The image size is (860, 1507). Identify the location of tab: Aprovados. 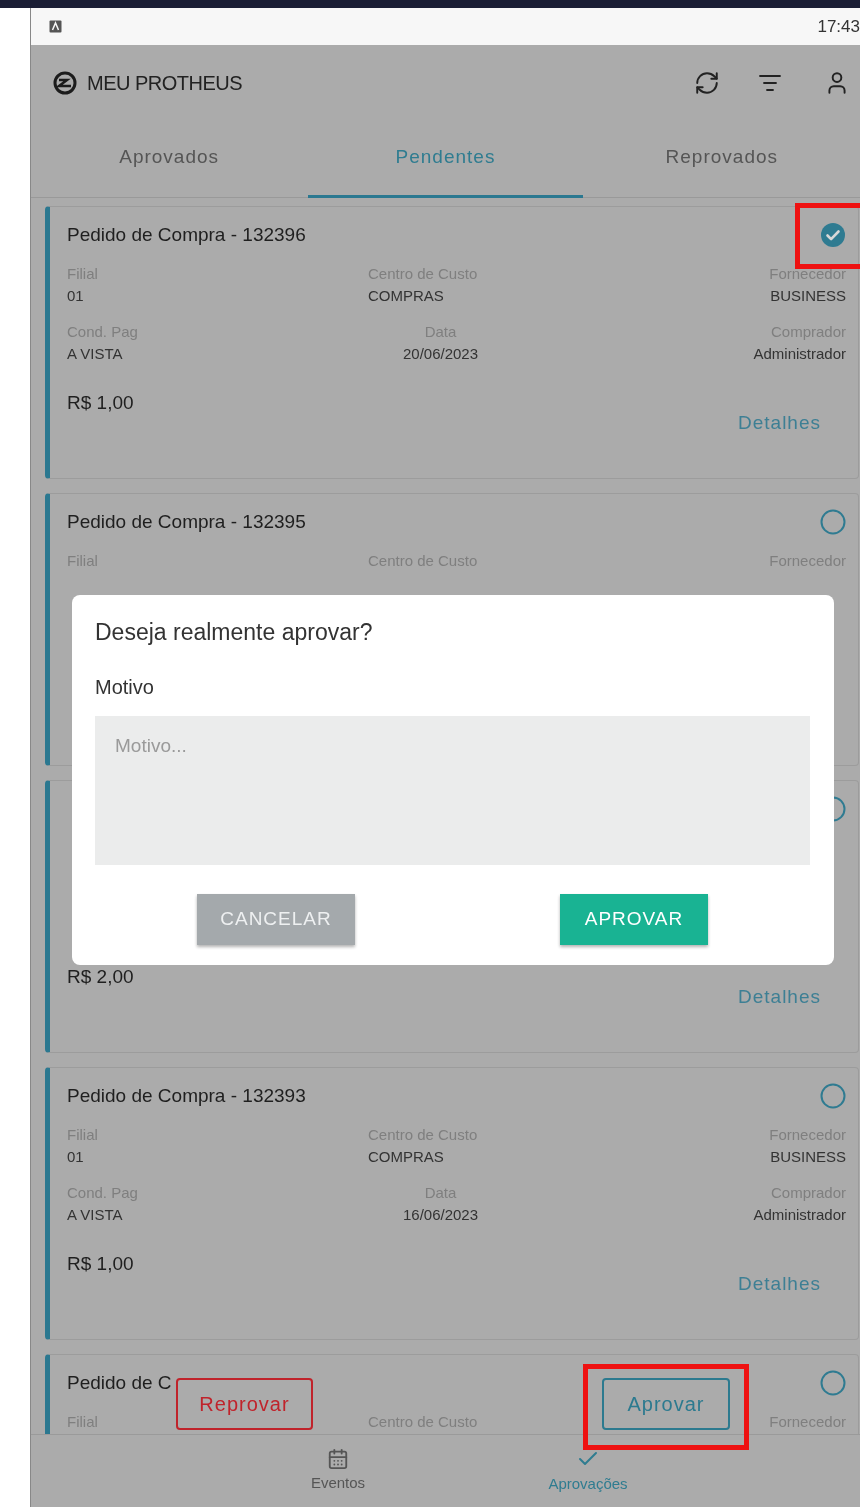
(169, 159).